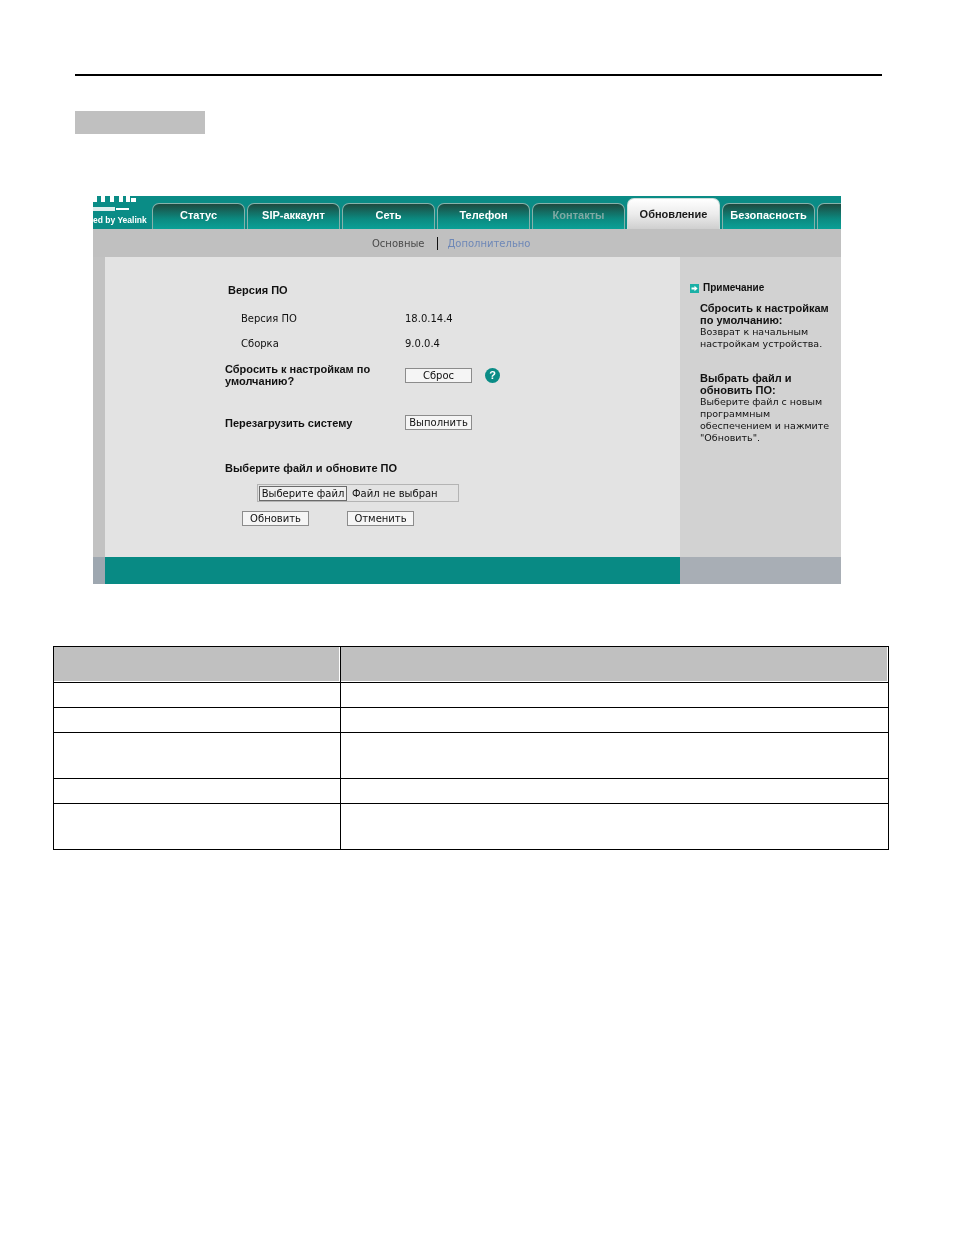 The image size is (954, 1235). Describe the element at coordinates (438, 422) in the screenshot. I see `action-button: Выполнить` at that location.